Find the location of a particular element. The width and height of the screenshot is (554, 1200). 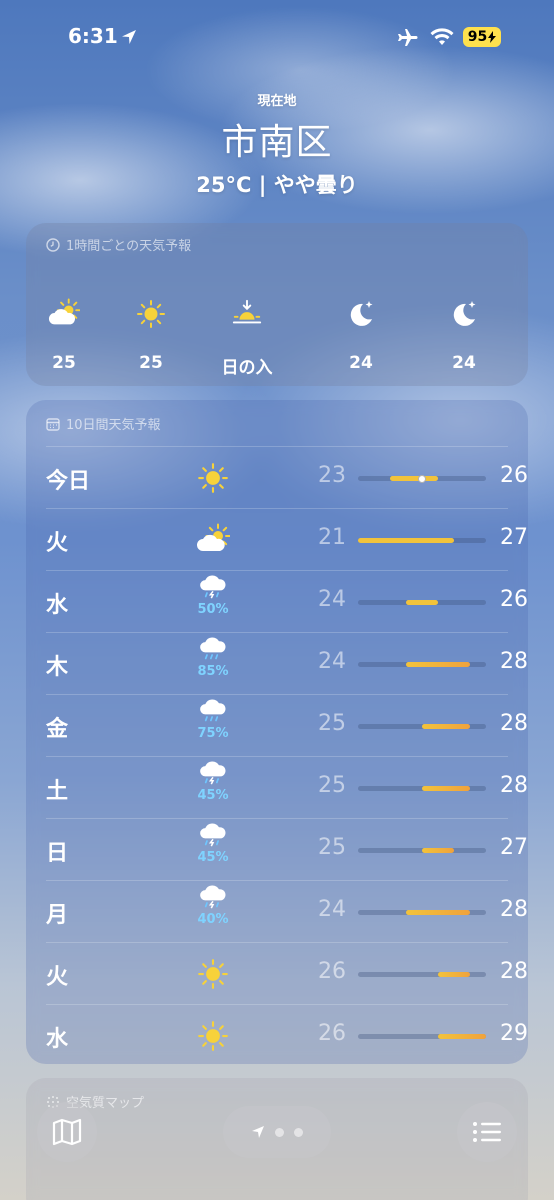

forecast-day-label: 土 is located at coordinates (57, 791).